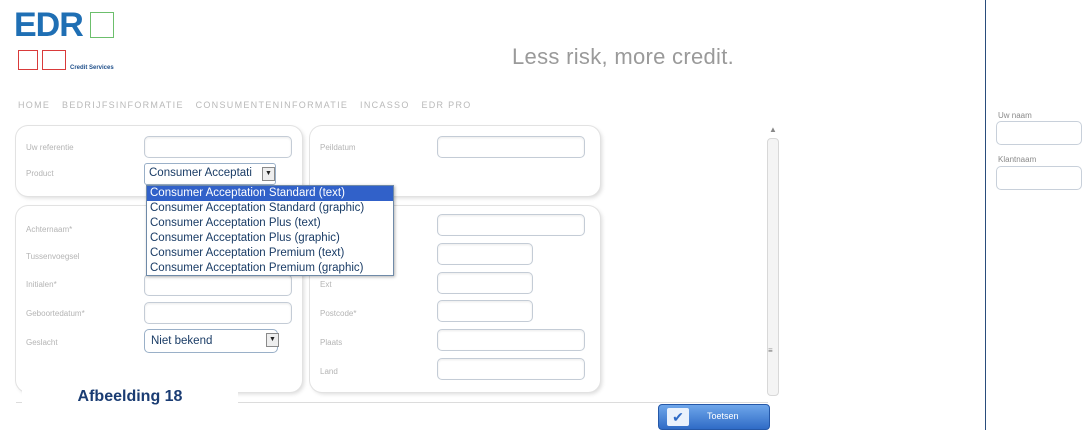  I want to click on dropdown-option: Consumer Acceptation Standard (graphic), so click(270, 208).